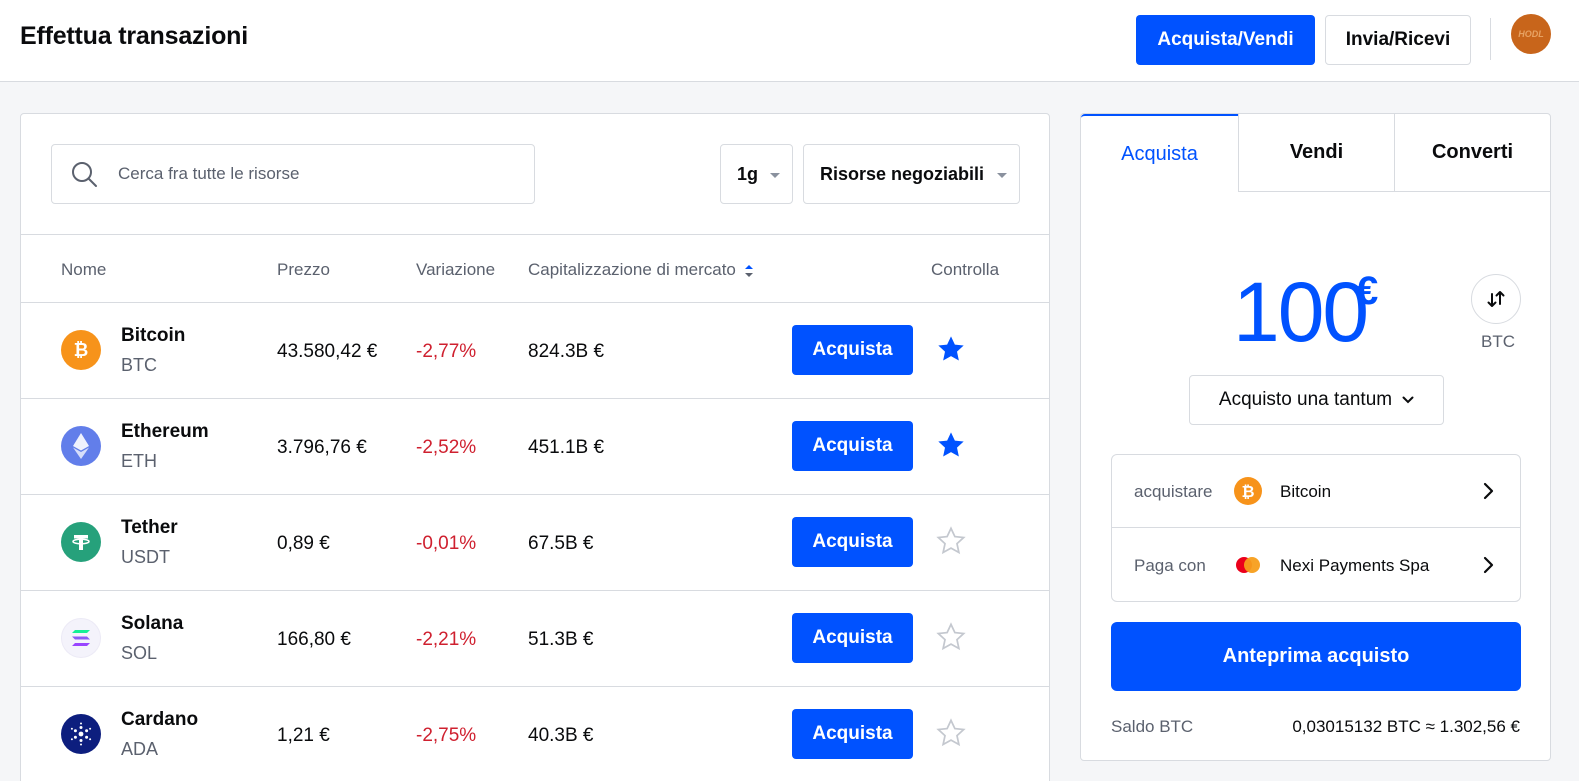 The height and width of the screenshot is (781, 1579). Describe the element at coordinates (1152, 726) in the screenshot. I see `balance-label: Saldo BTC` at that location.